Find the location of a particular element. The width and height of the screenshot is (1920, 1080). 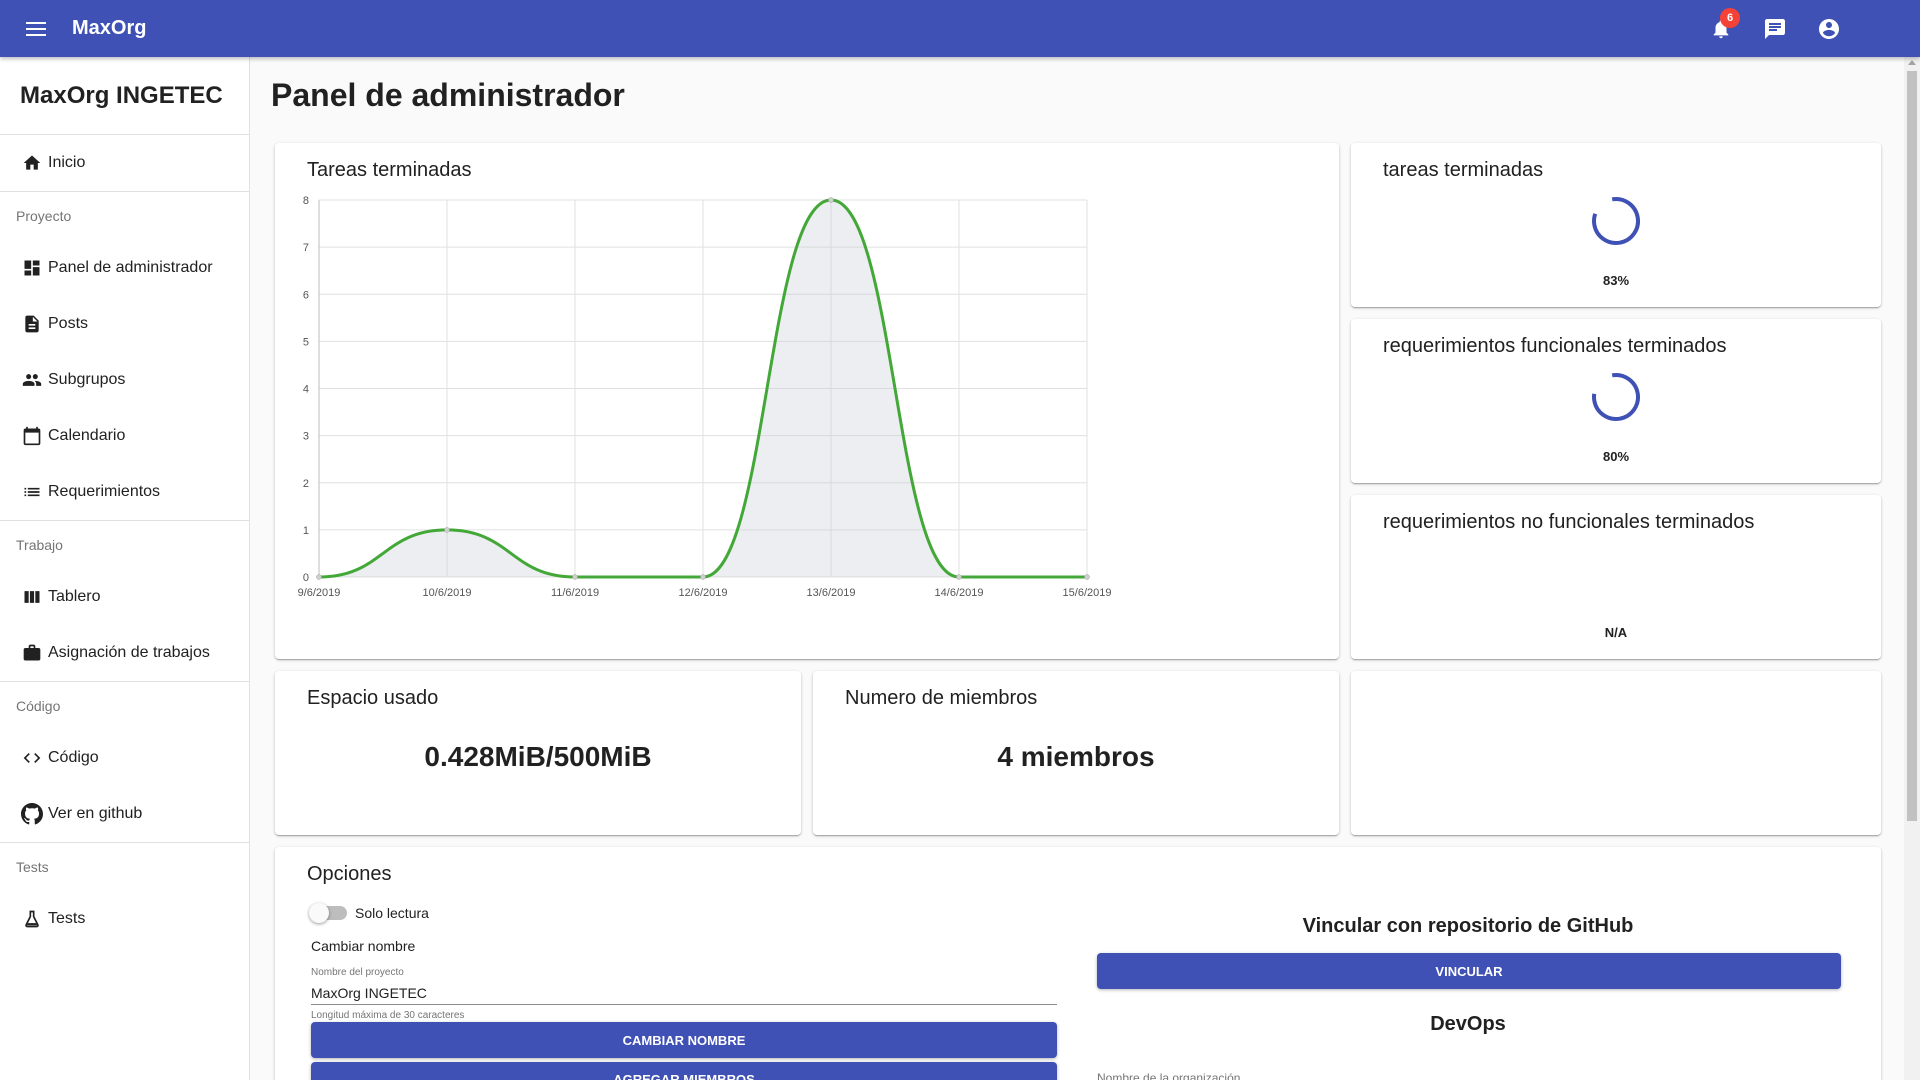

drawer-section-home: Inicio is located at coordinates (124, 163).